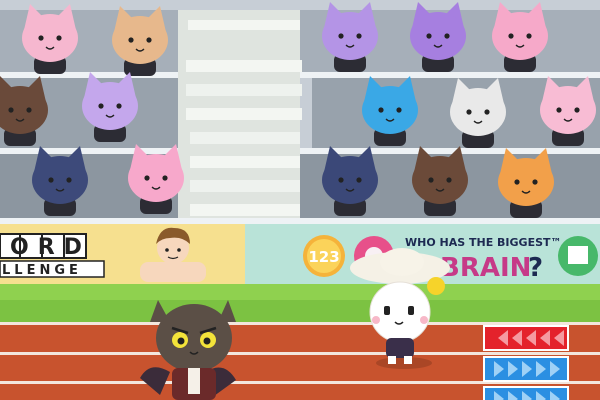 The height and width of the screenshot is (400, 600). Describe the element at coordinates (240, 114) in the screenshot. I see `stairs` at that location.